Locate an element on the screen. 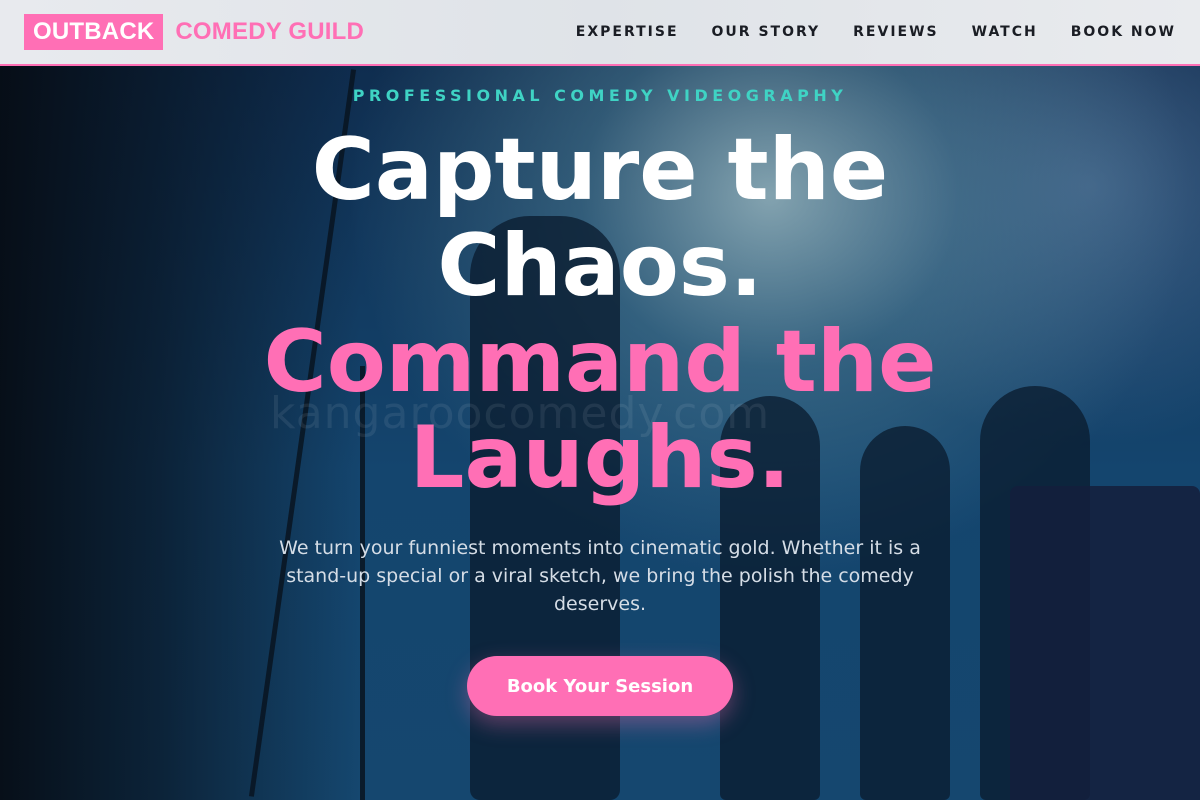 This screenshot has width=1200, height=800. headline-line-1: Capture the is located at coordinates (600, 170).